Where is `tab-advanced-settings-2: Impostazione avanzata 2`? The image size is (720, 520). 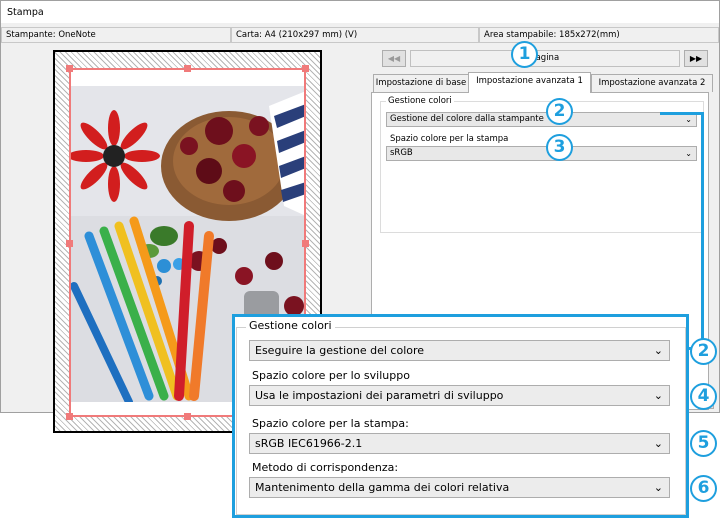 tab-advanced-settings-2: Impostazione avanzata 2 is located at coordinates (652, 83).